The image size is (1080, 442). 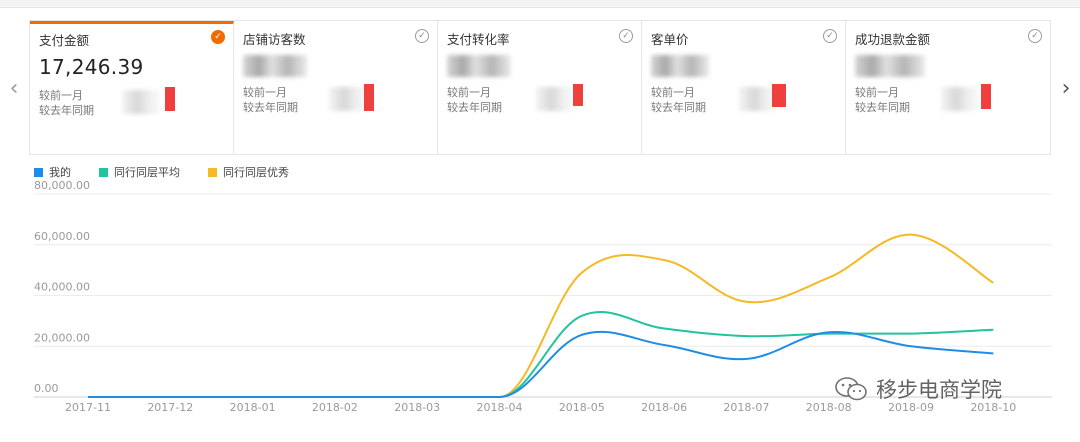 I want to click on x-tick-label: 2018-02, so click(x=335, y=407).